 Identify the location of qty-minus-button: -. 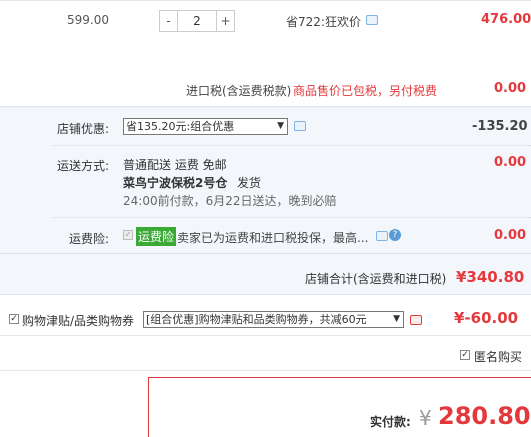
(169, 21).